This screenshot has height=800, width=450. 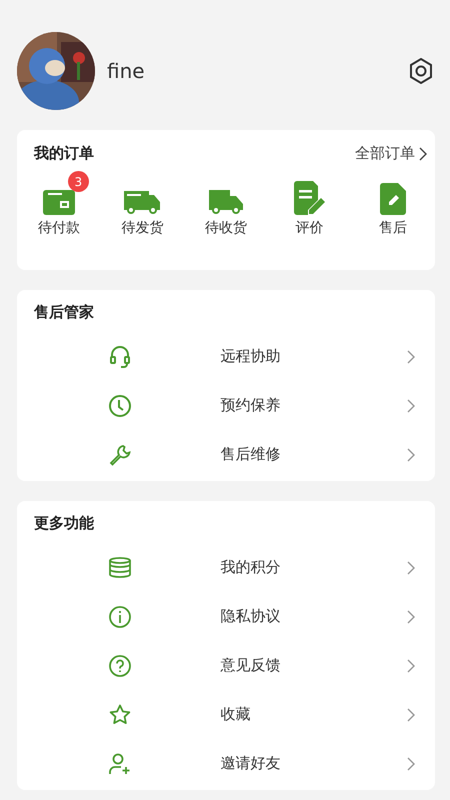 I want to click on menu-item: 预约保养, so click(x=226, y=405).